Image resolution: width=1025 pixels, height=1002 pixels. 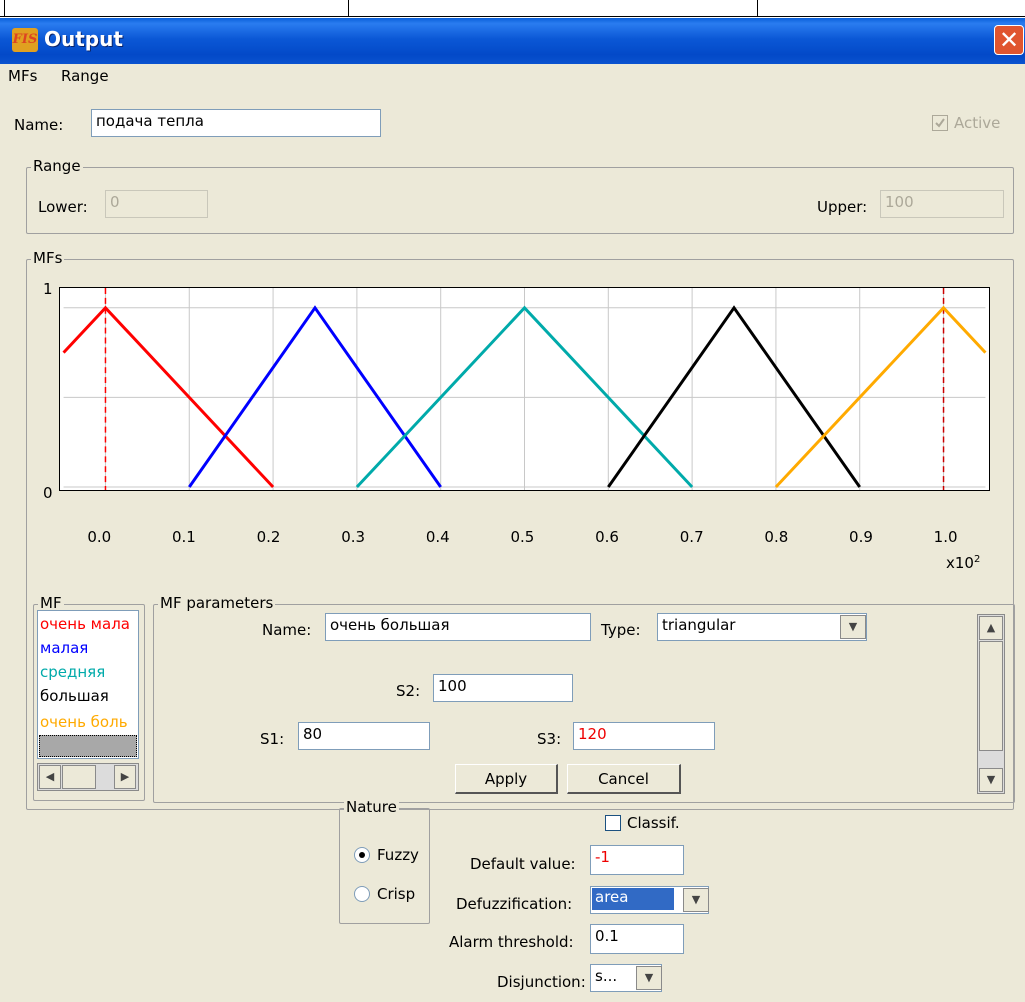 I want to click on crisp-radio, so click(x=362, y=894).